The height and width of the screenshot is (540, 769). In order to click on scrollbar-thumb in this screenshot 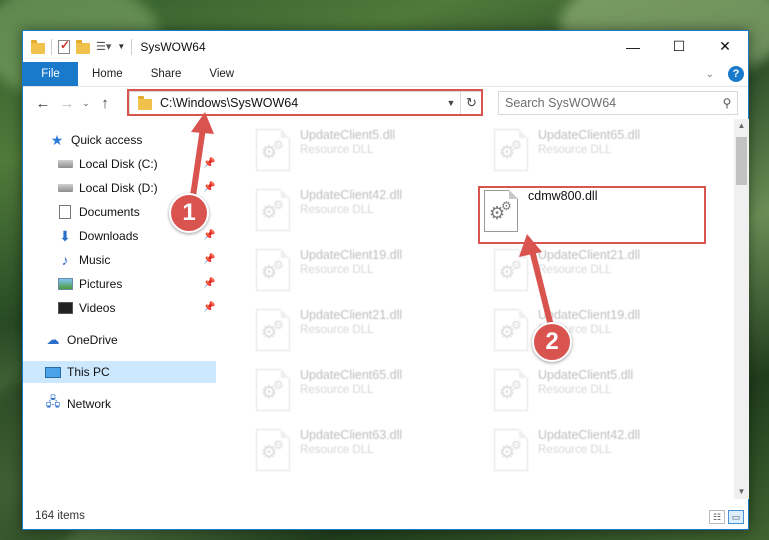, I will do `click(741, 161)`.